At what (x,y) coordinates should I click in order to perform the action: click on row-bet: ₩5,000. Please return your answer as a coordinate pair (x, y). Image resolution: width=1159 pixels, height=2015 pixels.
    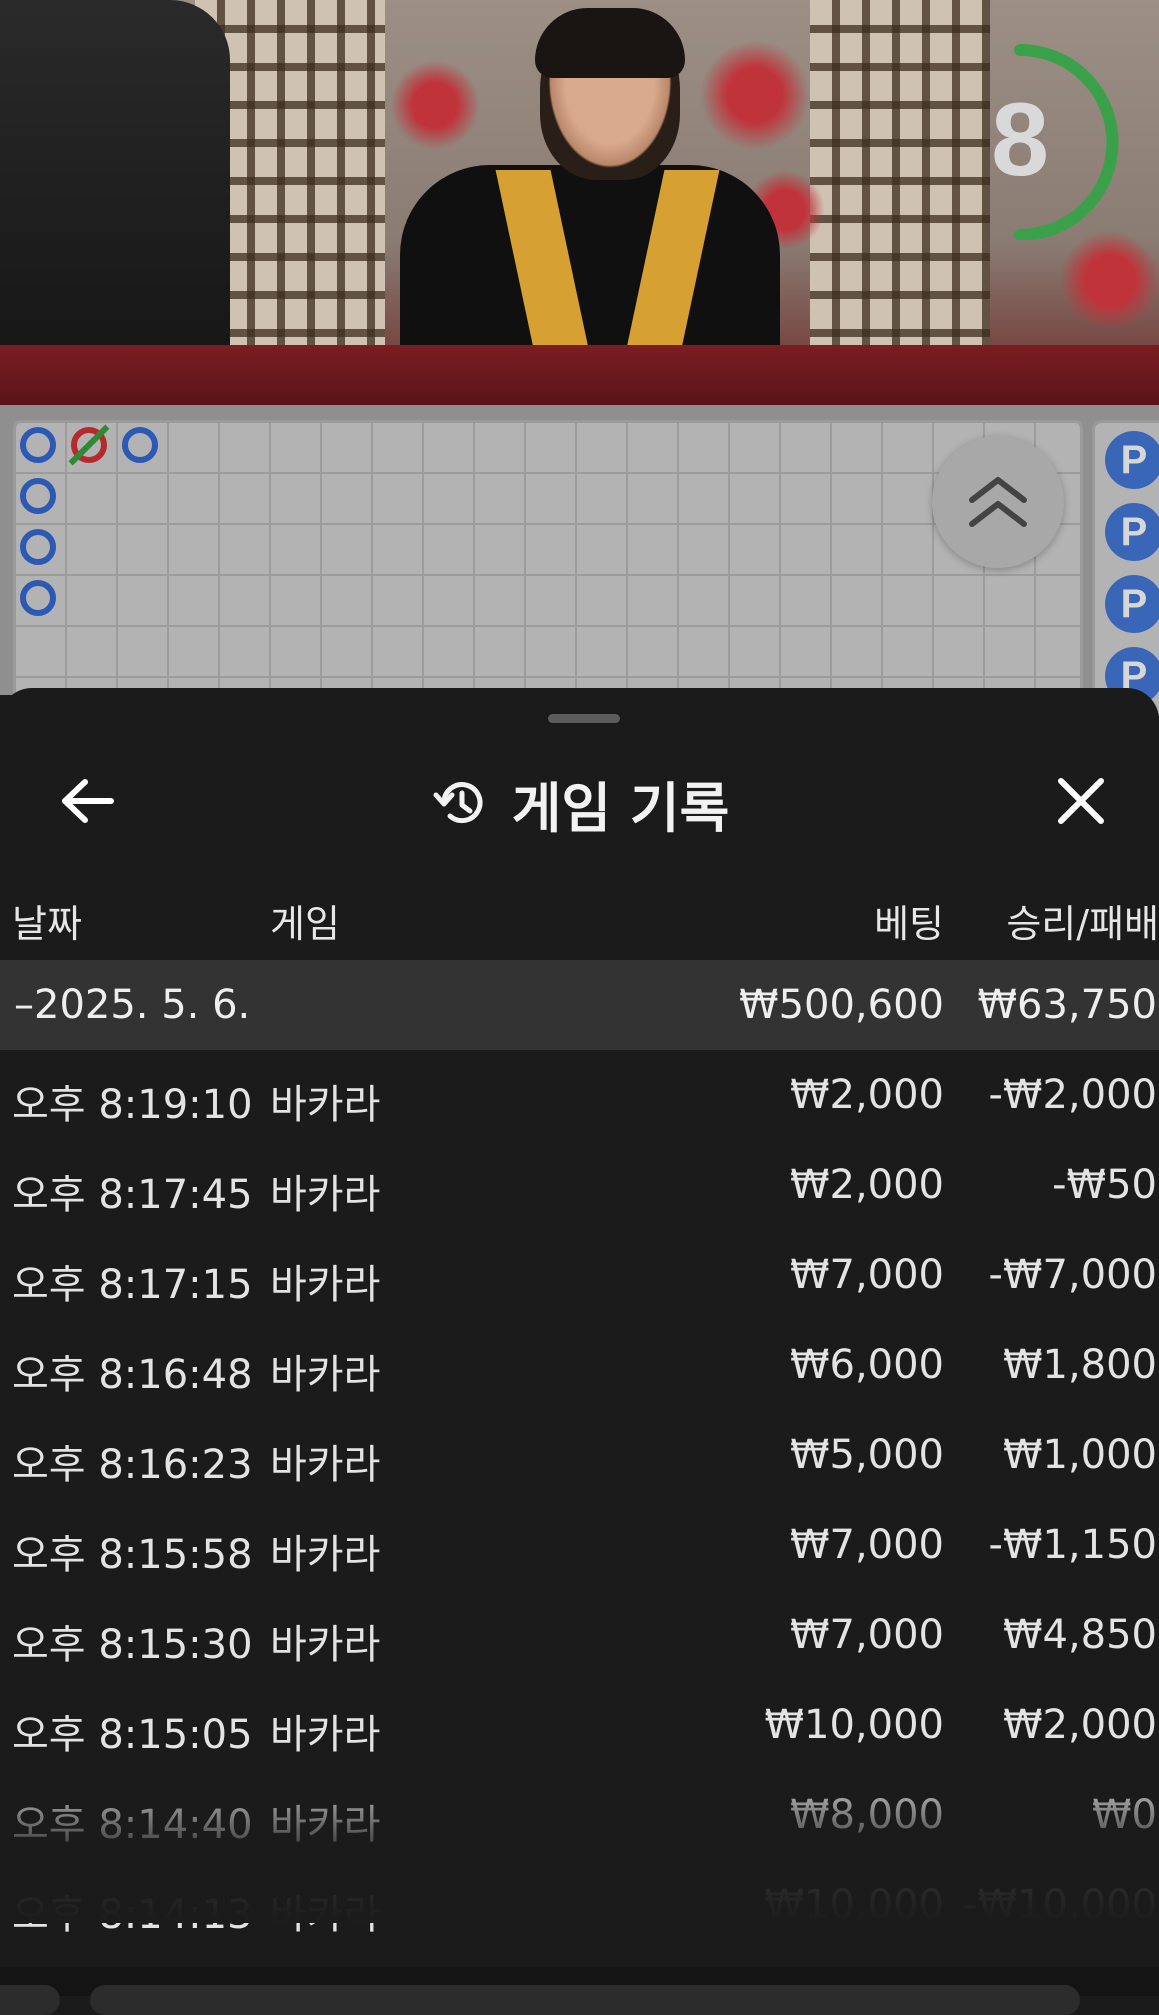
    Looking at the image, I should click on (866, 1455).